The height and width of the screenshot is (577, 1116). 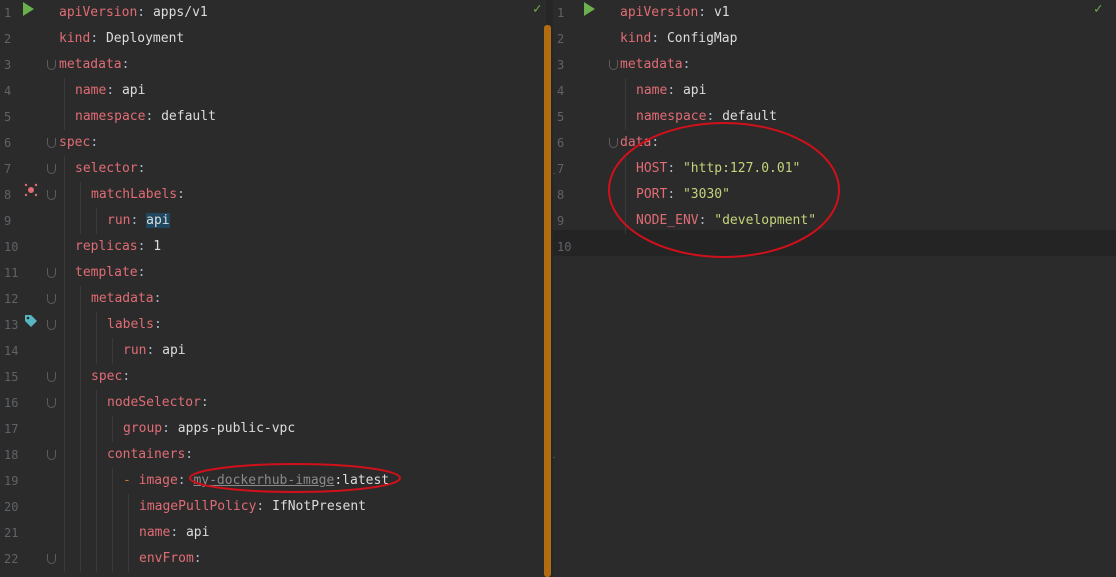 I want to click on line-number: 22, so click(x=11, y=559).